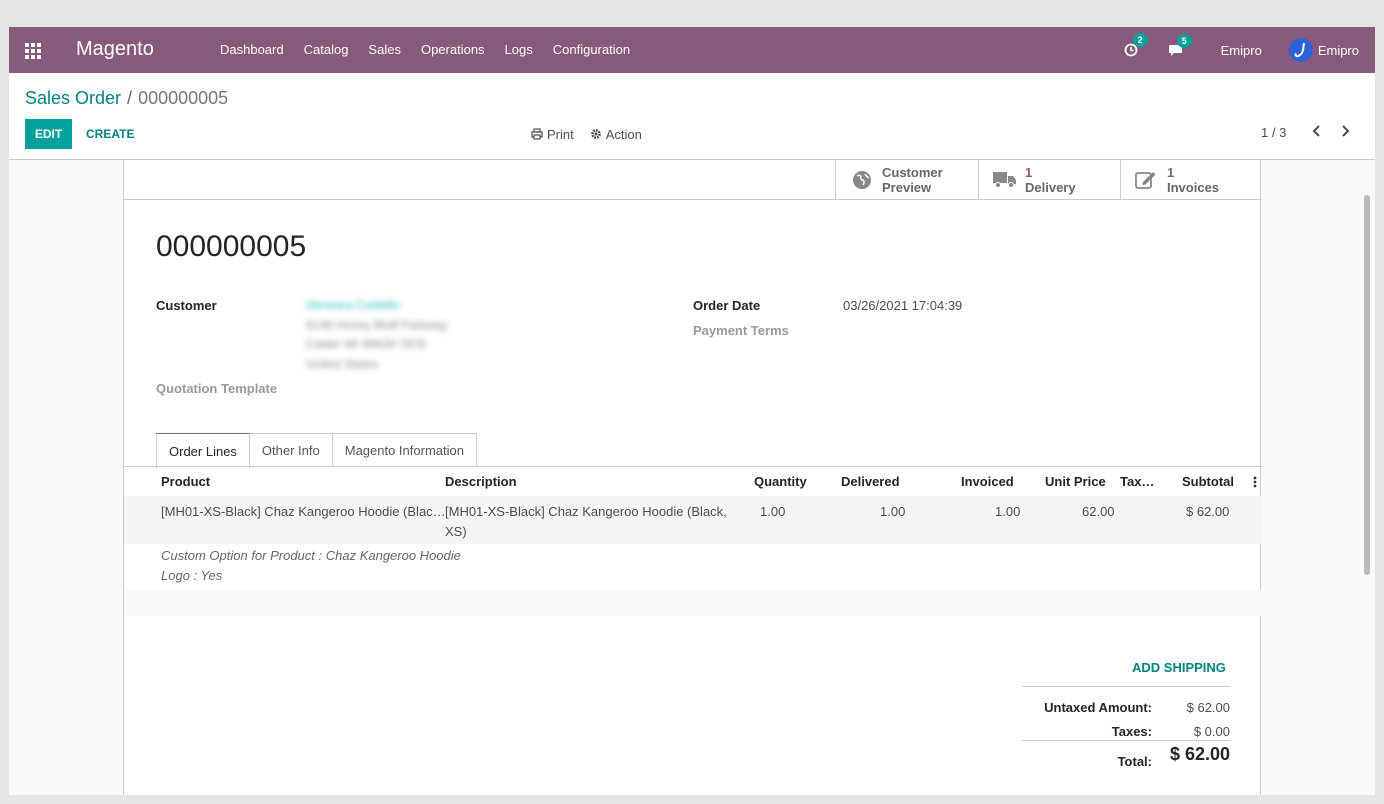 The image size is (1384, 804). Describe the element at coordinates (291, 450) in the screenshot. I see `tab-other-info: Other Info` at that location.